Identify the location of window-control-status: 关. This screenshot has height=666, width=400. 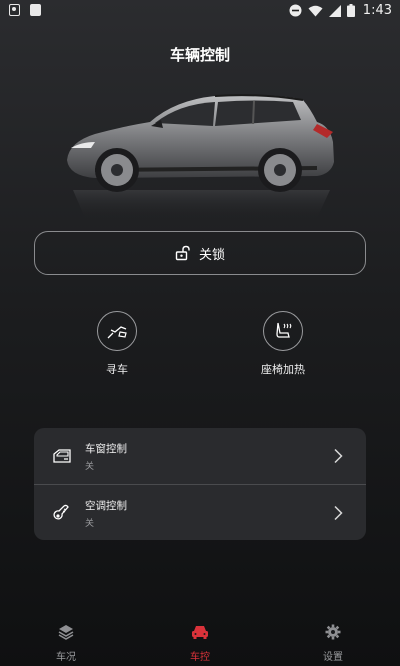
(90, 466).